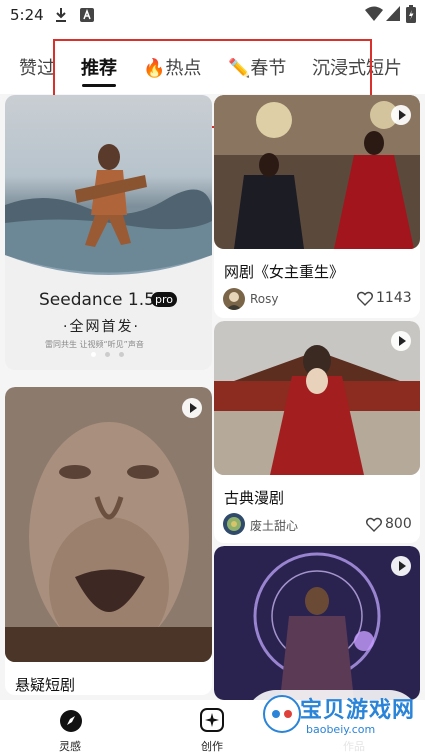 The width and height of the screenshot is (425, 755). I want to click on like-count: 1143, so click(394, 298).